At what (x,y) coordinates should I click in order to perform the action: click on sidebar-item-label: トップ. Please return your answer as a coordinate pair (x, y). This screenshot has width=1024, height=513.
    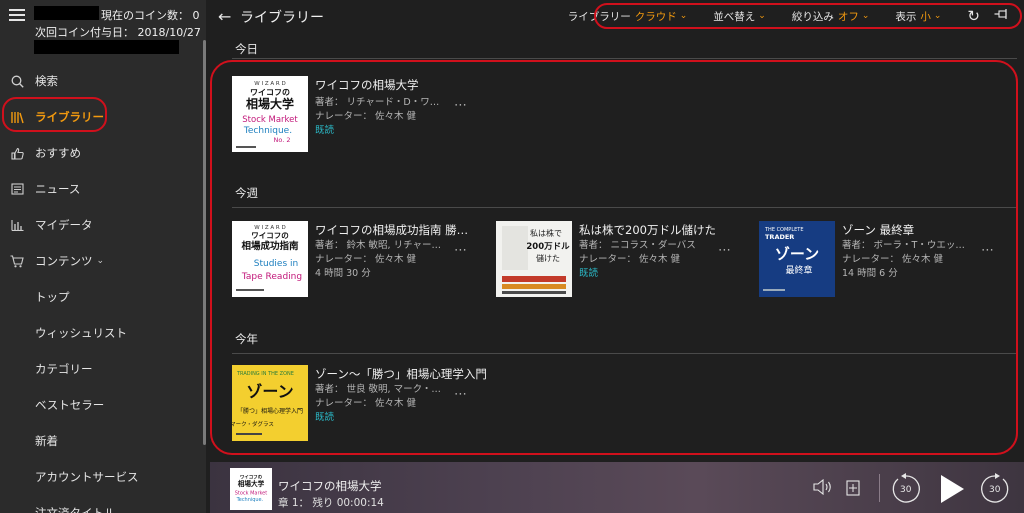
    Looking at the image, I should click on (52, 297).